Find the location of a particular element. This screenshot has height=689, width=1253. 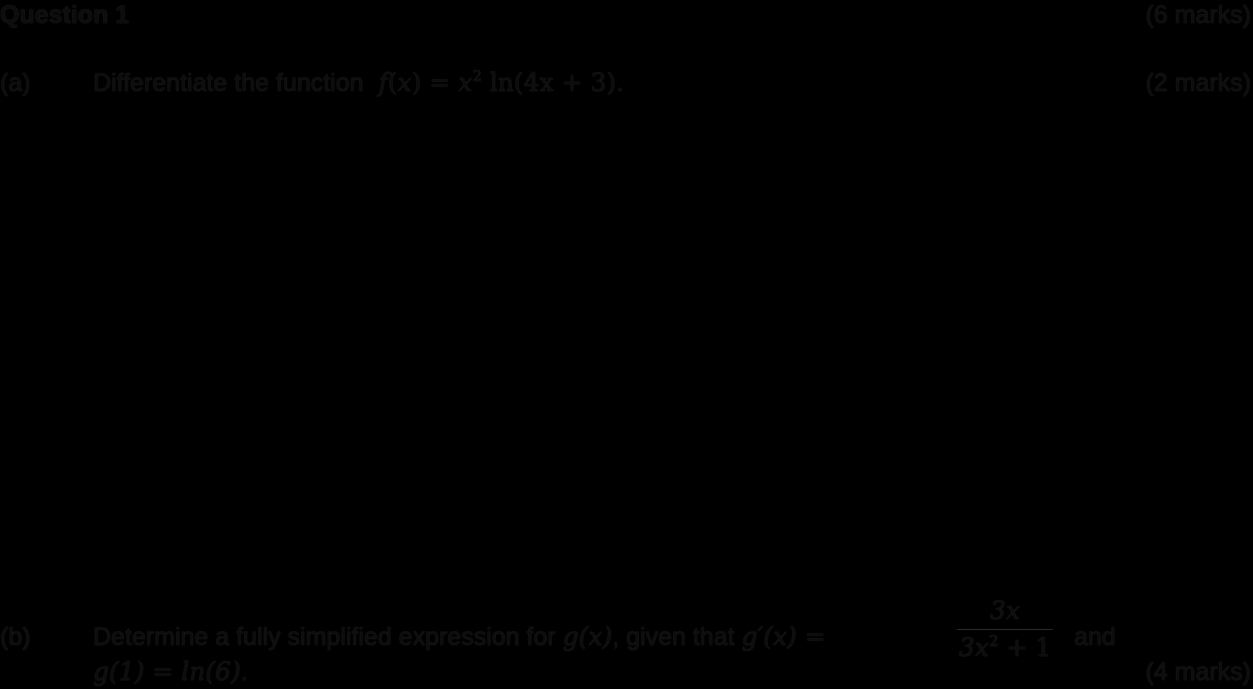

part-b-text-2: , given that is located at coordinates (673, 637).